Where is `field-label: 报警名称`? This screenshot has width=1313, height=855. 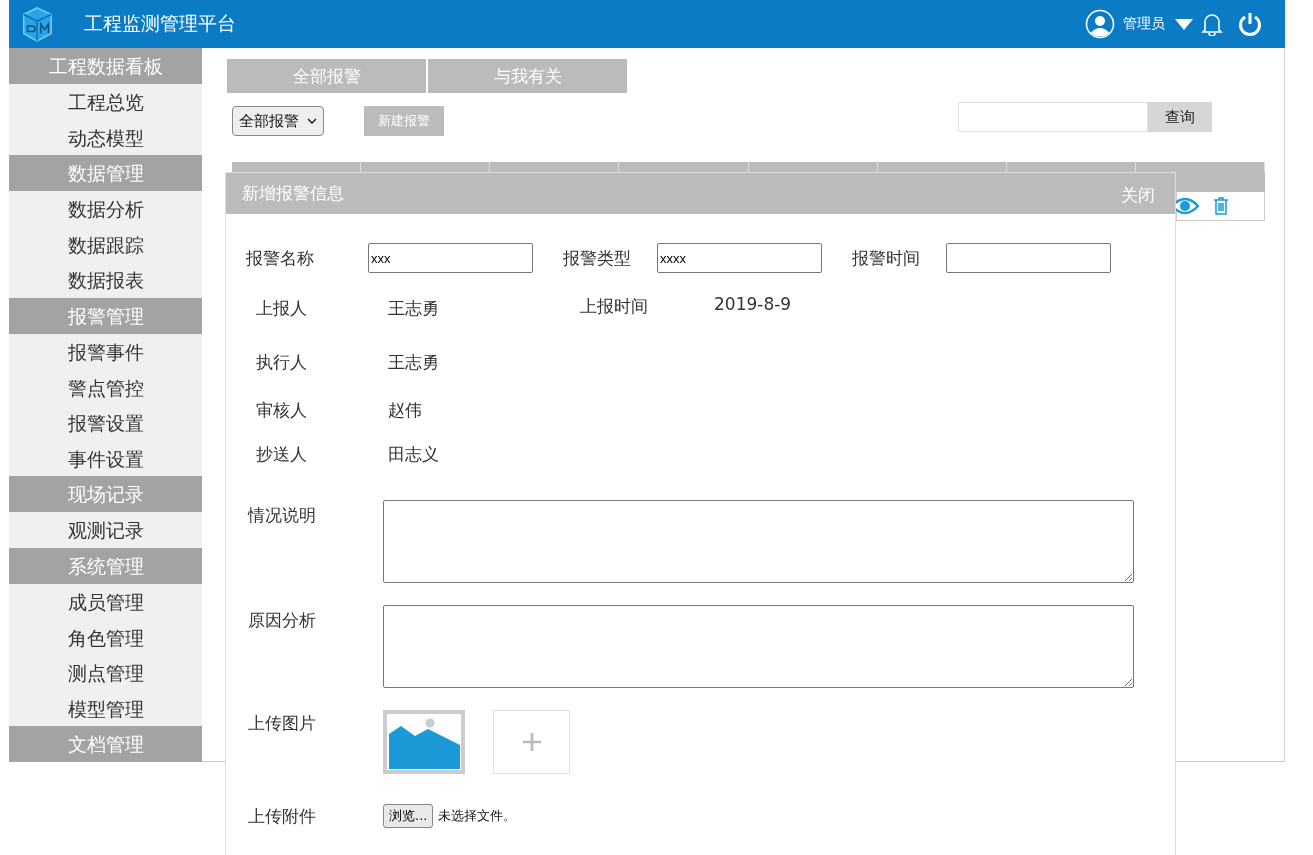
field-label: 报警名称 is located at coordinates (280, 258).